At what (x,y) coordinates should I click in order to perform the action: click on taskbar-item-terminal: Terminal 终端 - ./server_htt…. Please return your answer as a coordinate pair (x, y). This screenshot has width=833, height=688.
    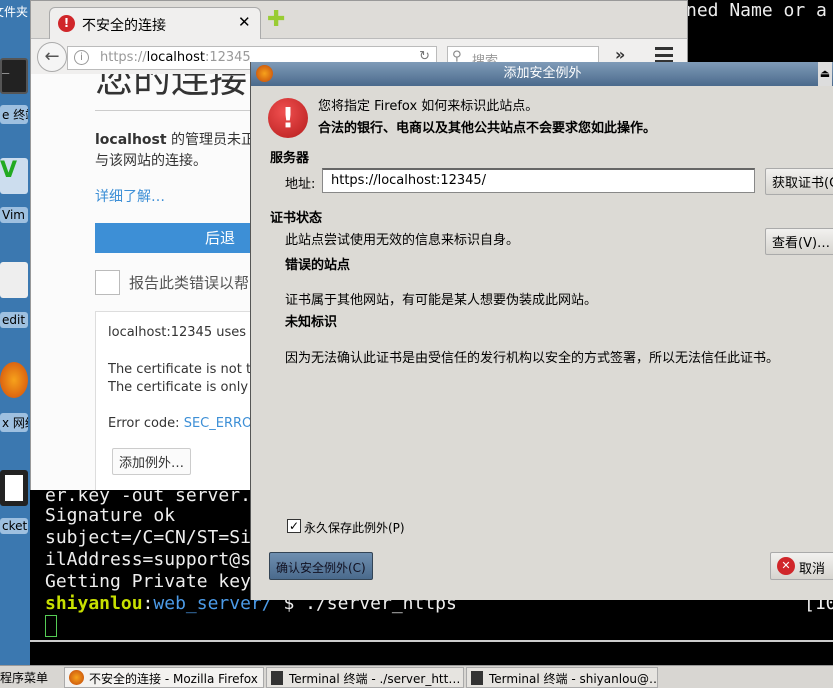
    Looking at the image, I should click on (365, 677).